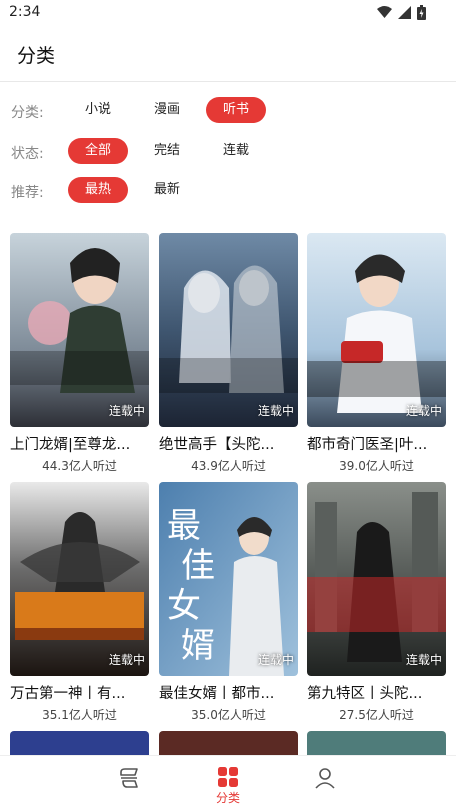 This screenshot has width=456, height=812. I want to click on nav-profile, so click(325, 784).